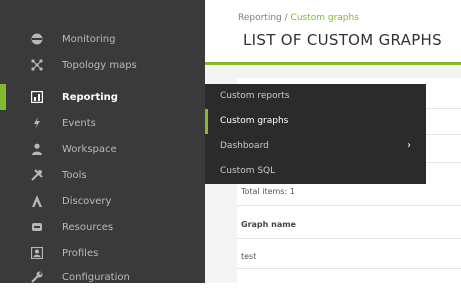  Describe the element at coordinates (254, 121) in the screenshot. I see `submenu-item-label: Custom graphs` at that location.